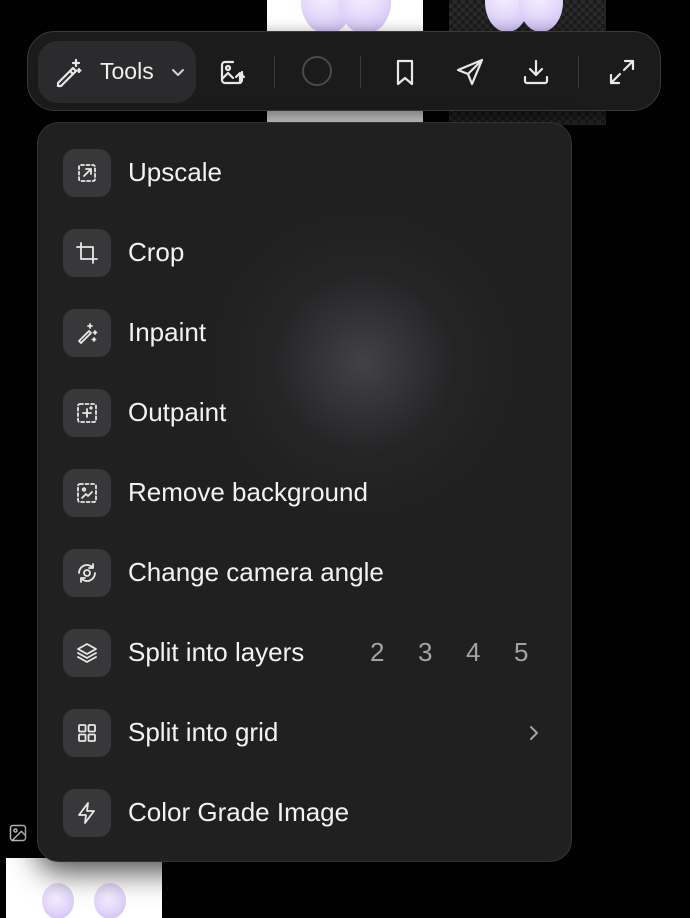 The width and height of the screenshot is (690, 918). Describe the element at coordinates (232, 72) in the screenshot. I see `image-upload-icon` at that location.